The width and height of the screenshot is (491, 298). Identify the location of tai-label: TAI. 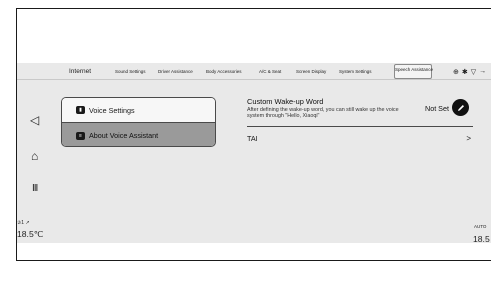
(252, 138).